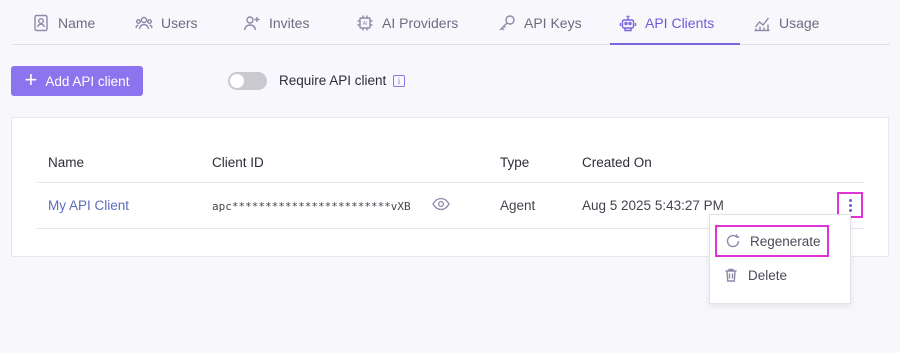 This screenshot has height=353, width=900. I want to click on tab-invites: Invites, so click(276, 22).